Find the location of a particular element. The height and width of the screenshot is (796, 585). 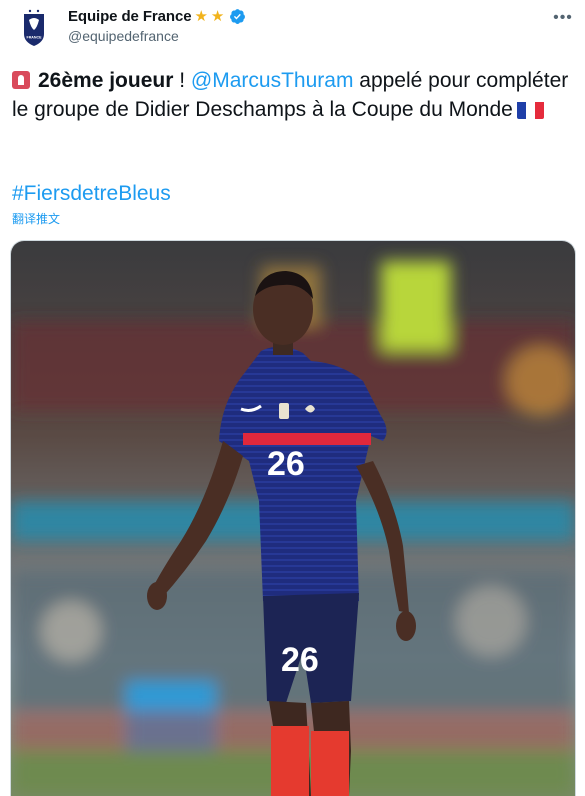

verified-icon is located at coordinates (238, 16).